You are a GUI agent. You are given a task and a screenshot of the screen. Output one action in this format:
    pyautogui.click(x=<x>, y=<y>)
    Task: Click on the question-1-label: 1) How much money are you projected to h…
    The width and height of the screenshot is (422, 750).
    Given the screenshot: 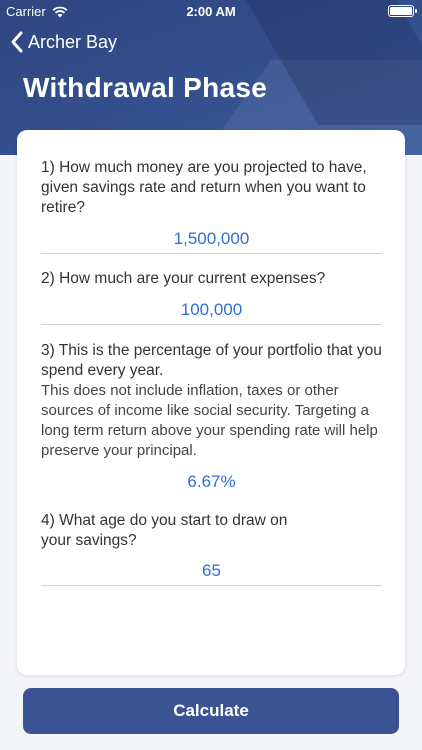 What is the action you would take?
    pyautogui.click(x=204, y=187)
    